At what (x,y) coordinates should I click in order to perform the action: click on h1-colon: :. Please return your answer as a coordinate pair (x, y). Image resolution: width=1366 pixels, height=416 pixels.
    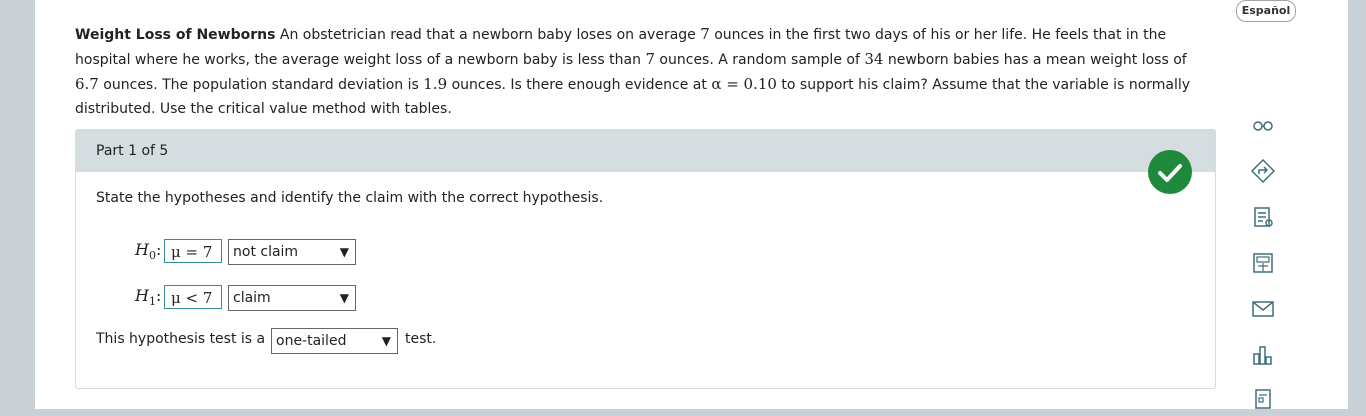
    Looking at the image, I should click on (158, 295).